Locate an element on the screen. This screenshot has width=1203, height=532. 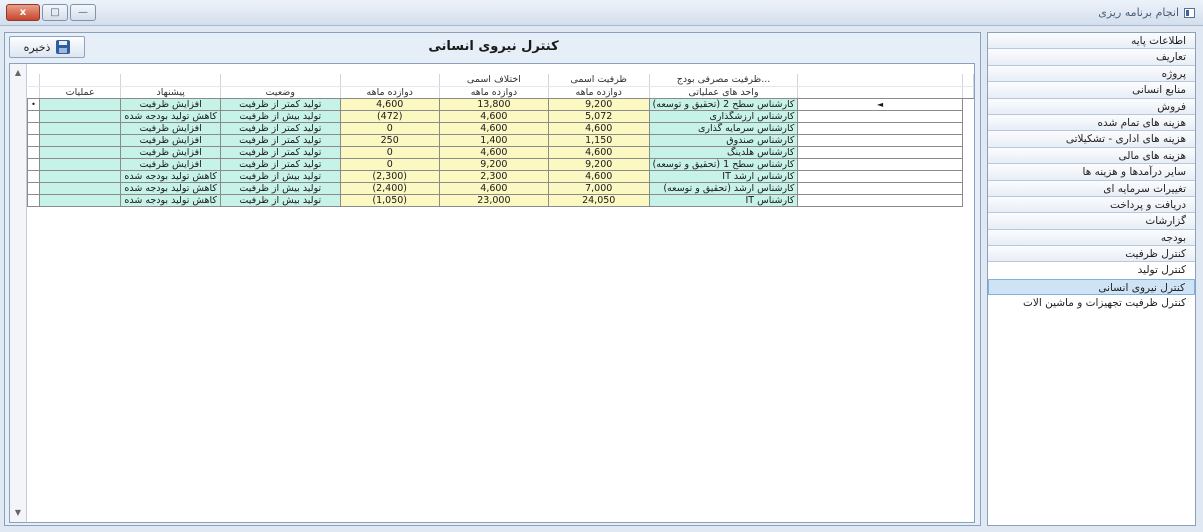
cell-diff: (2,400) is located at coordinates (389, 188).